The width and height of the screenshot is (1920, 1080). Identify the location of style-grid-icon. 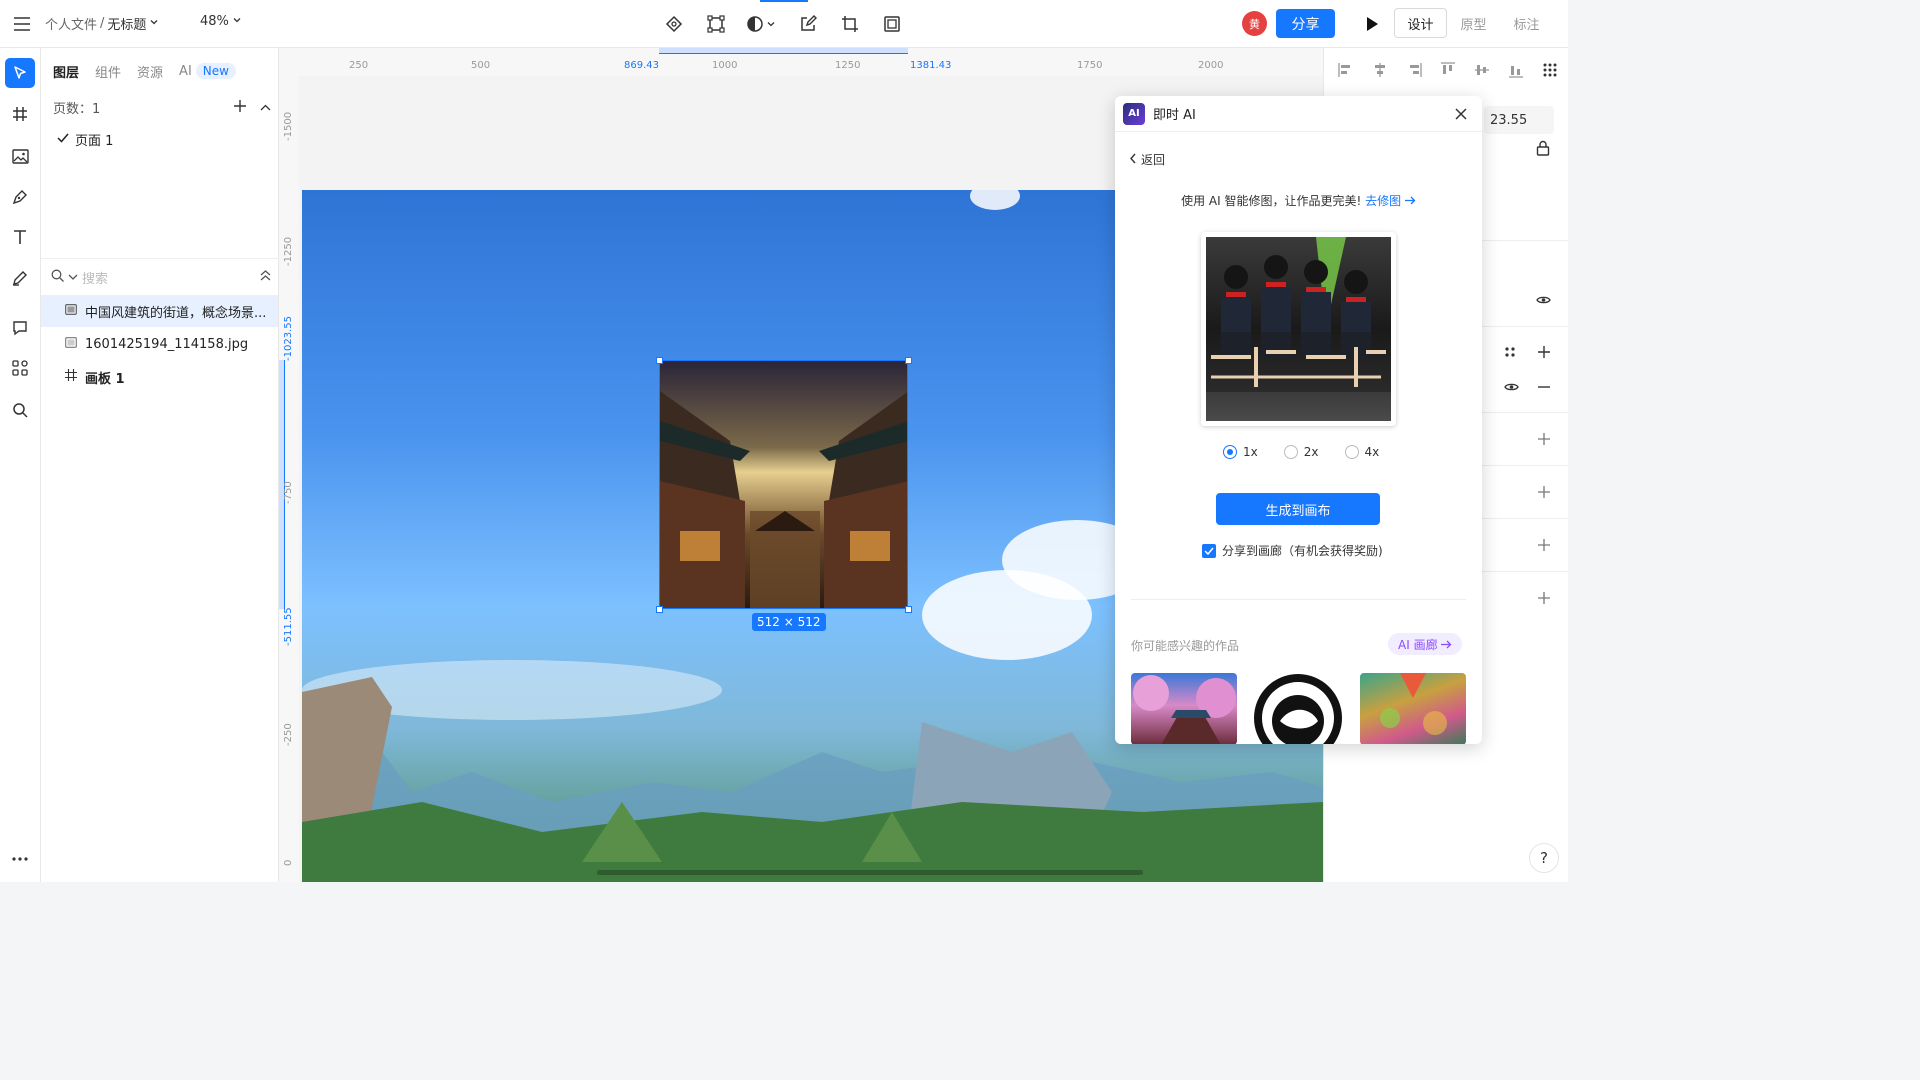
(1510, 354).